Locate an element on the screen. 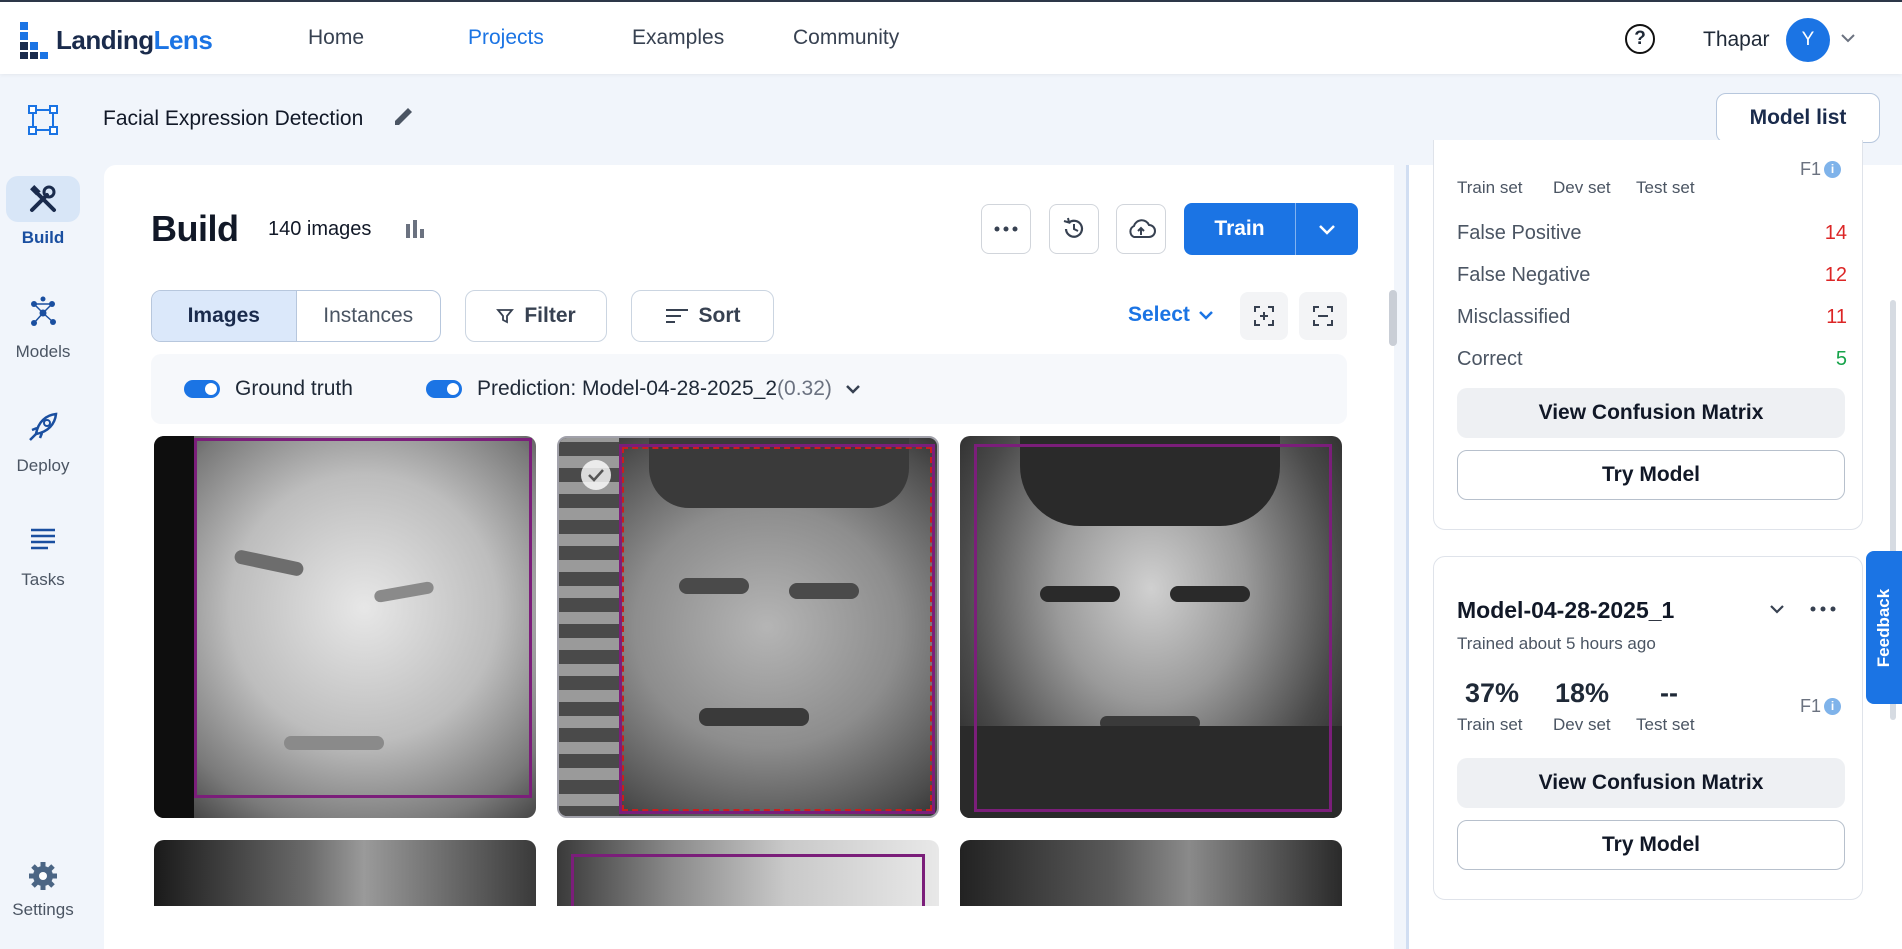 This screenshot has height=949, width=1902. project-grid-icon is located at coordinates (43, 120).